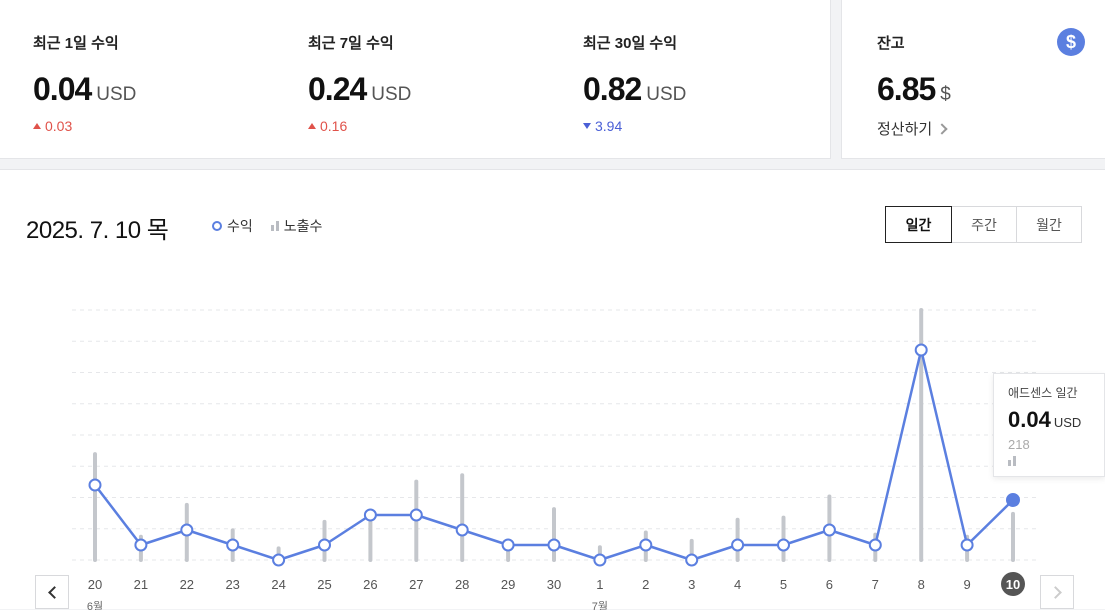  I want to click on stat-label: 최근 1일 수익, so click(76, 43).